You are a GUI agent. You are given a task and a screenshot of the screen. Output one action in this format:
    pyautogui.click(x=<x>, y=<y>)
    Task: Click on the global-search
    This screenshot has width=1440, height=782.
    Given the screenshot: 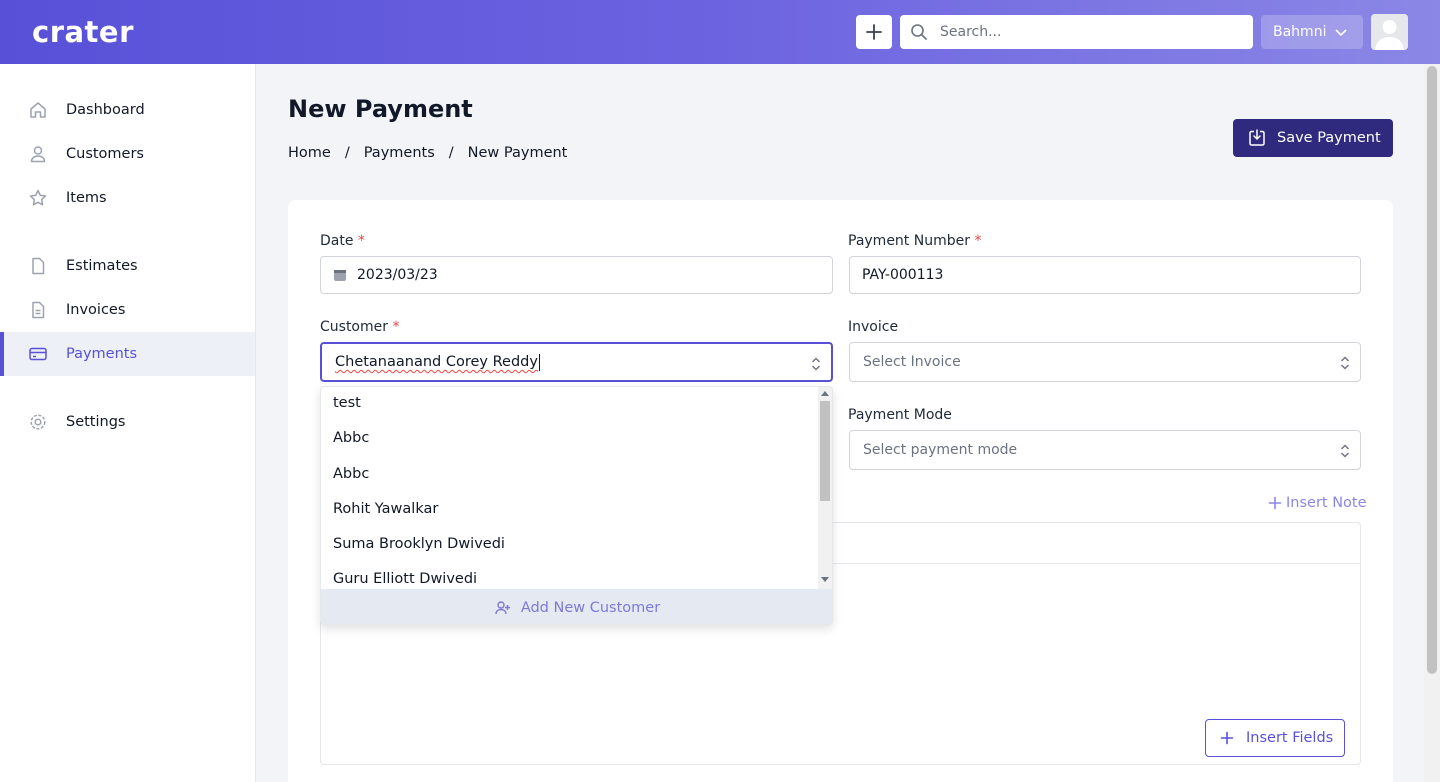 What is the action you would take?
    pyautogui.click(x=1076, y=32)
    